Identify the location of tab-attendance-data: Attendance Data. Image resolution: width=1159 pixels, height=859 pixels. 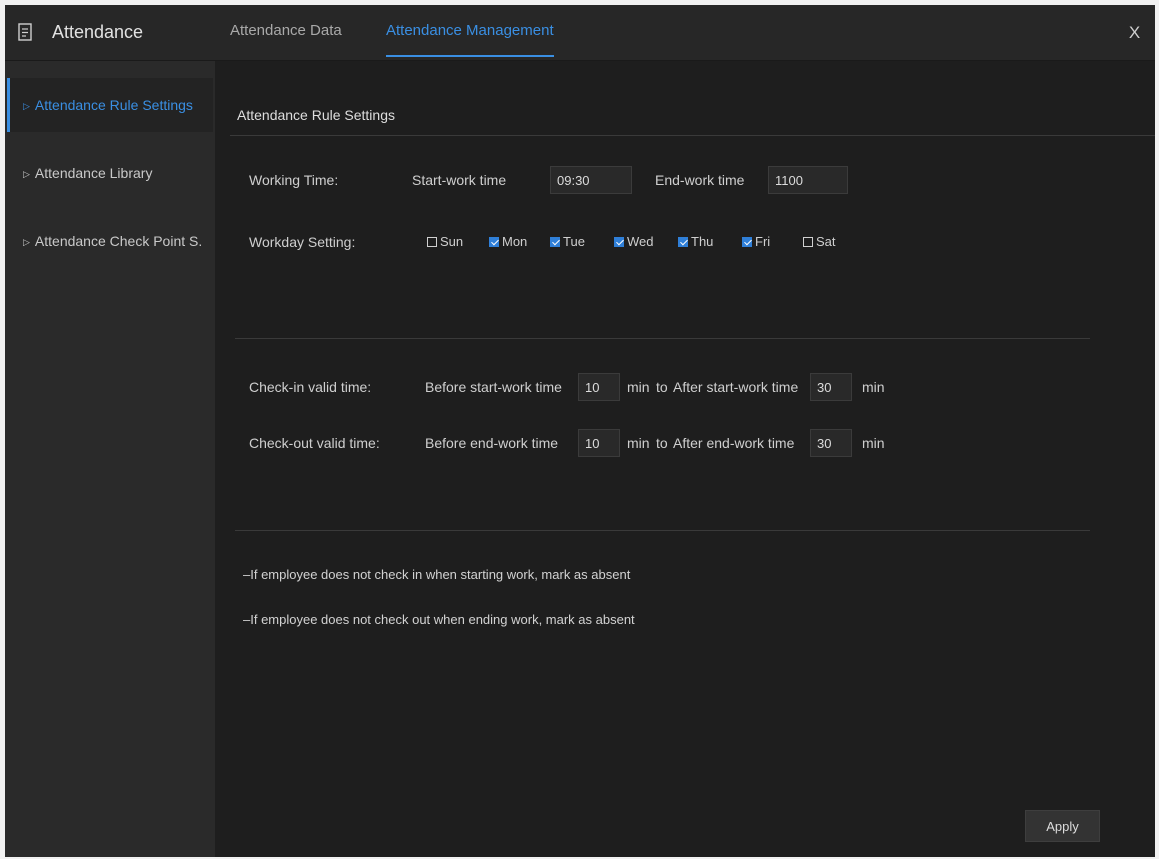
(286, 31).